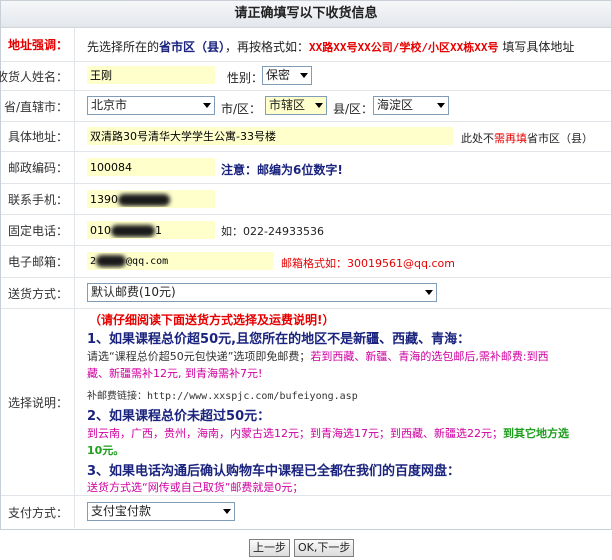 Image resolution: width=612 pixels, height=560 pixels. I want to click on phone-input: 010 1, so click(151, 230).